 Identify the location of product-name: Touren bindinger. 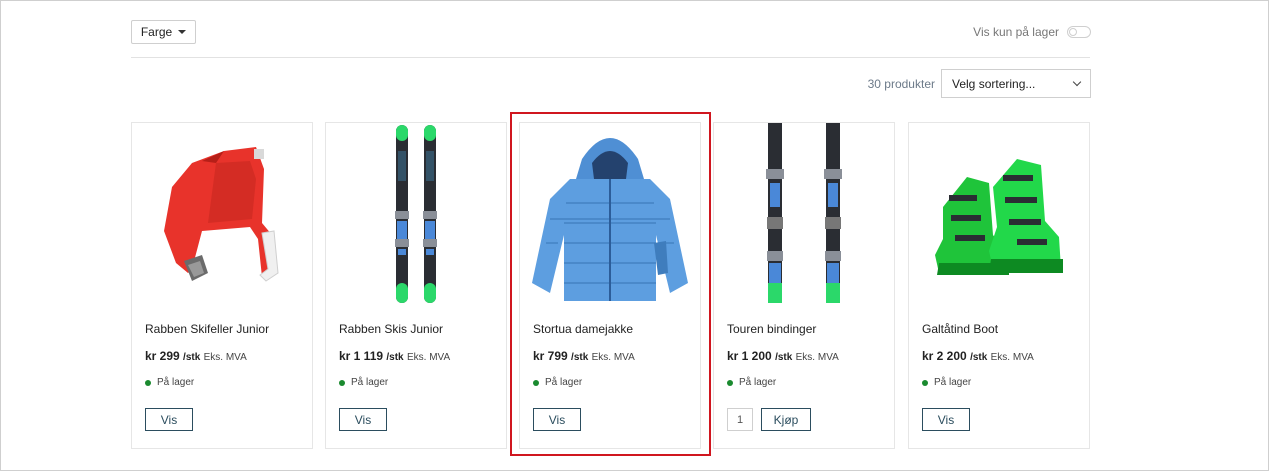
(771, 329).